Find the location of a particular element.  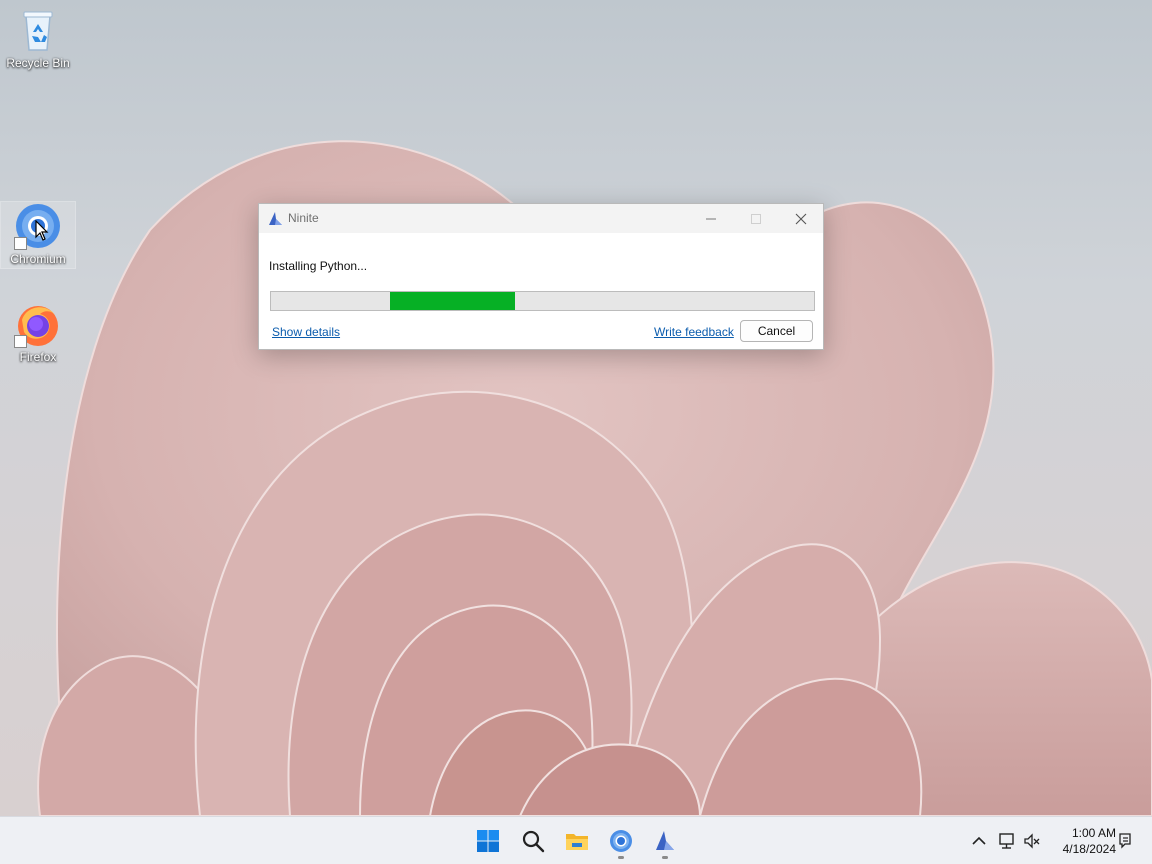

maximize-button is located at coordinates (756, 218).